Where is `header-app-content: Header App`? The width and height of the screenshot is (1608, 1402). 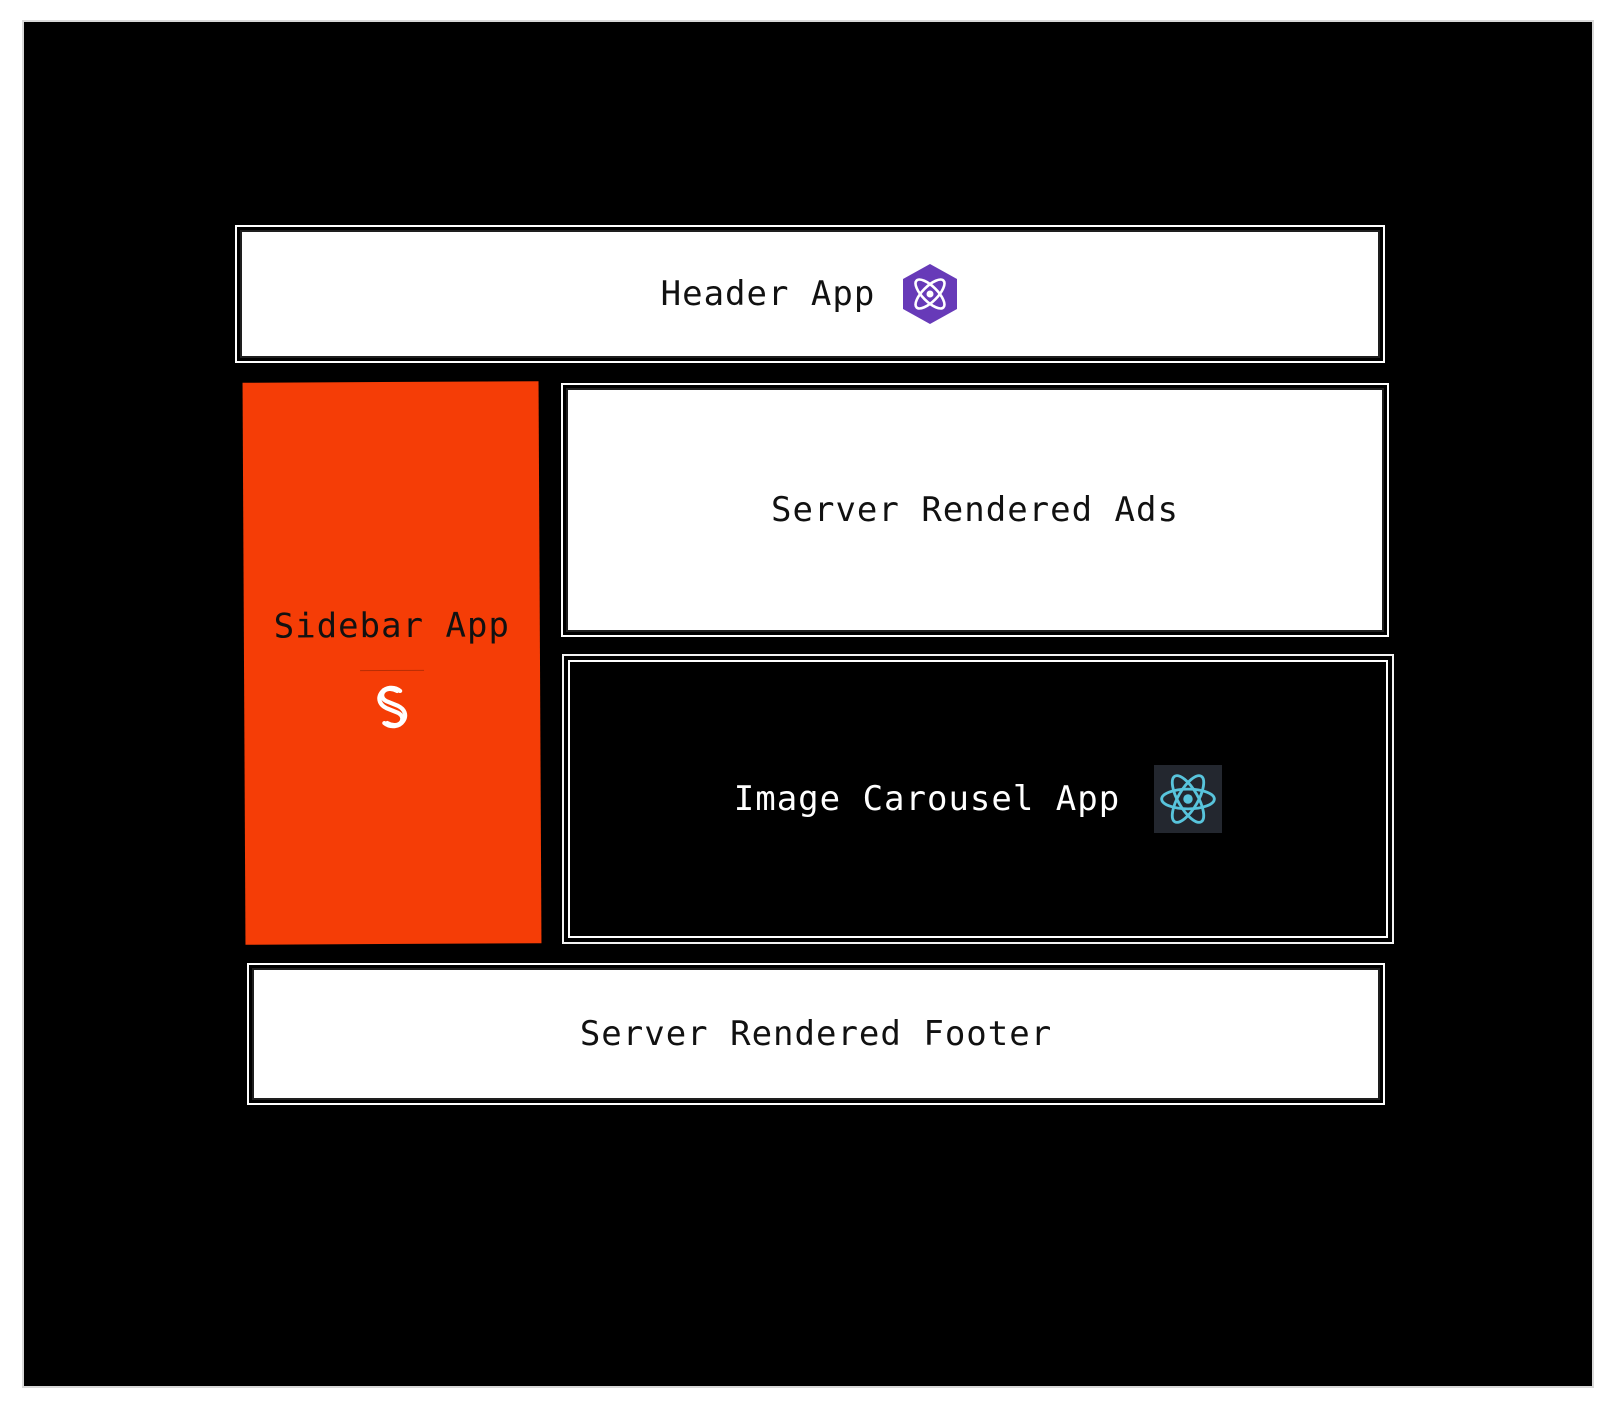 header-app-content: Header App is located at coordinates (810, 294).